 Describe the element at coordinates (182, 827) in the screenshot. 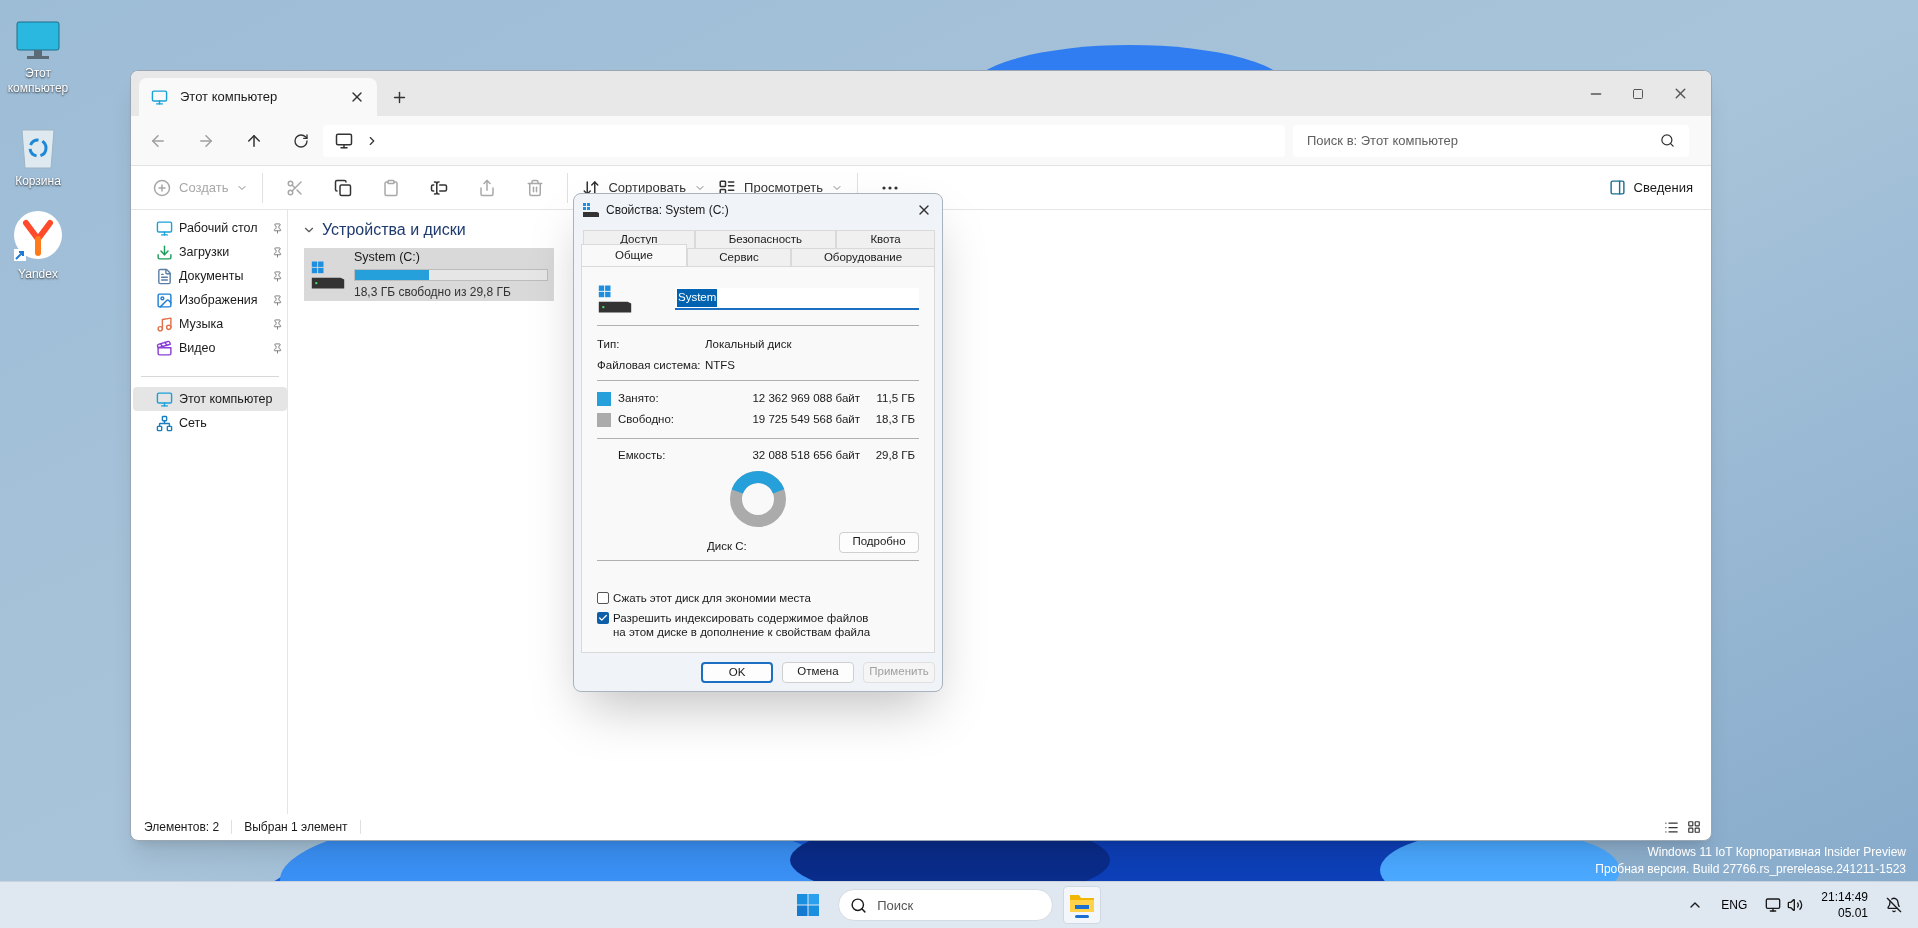

I see `item-count: Элементов: 2` at that location.